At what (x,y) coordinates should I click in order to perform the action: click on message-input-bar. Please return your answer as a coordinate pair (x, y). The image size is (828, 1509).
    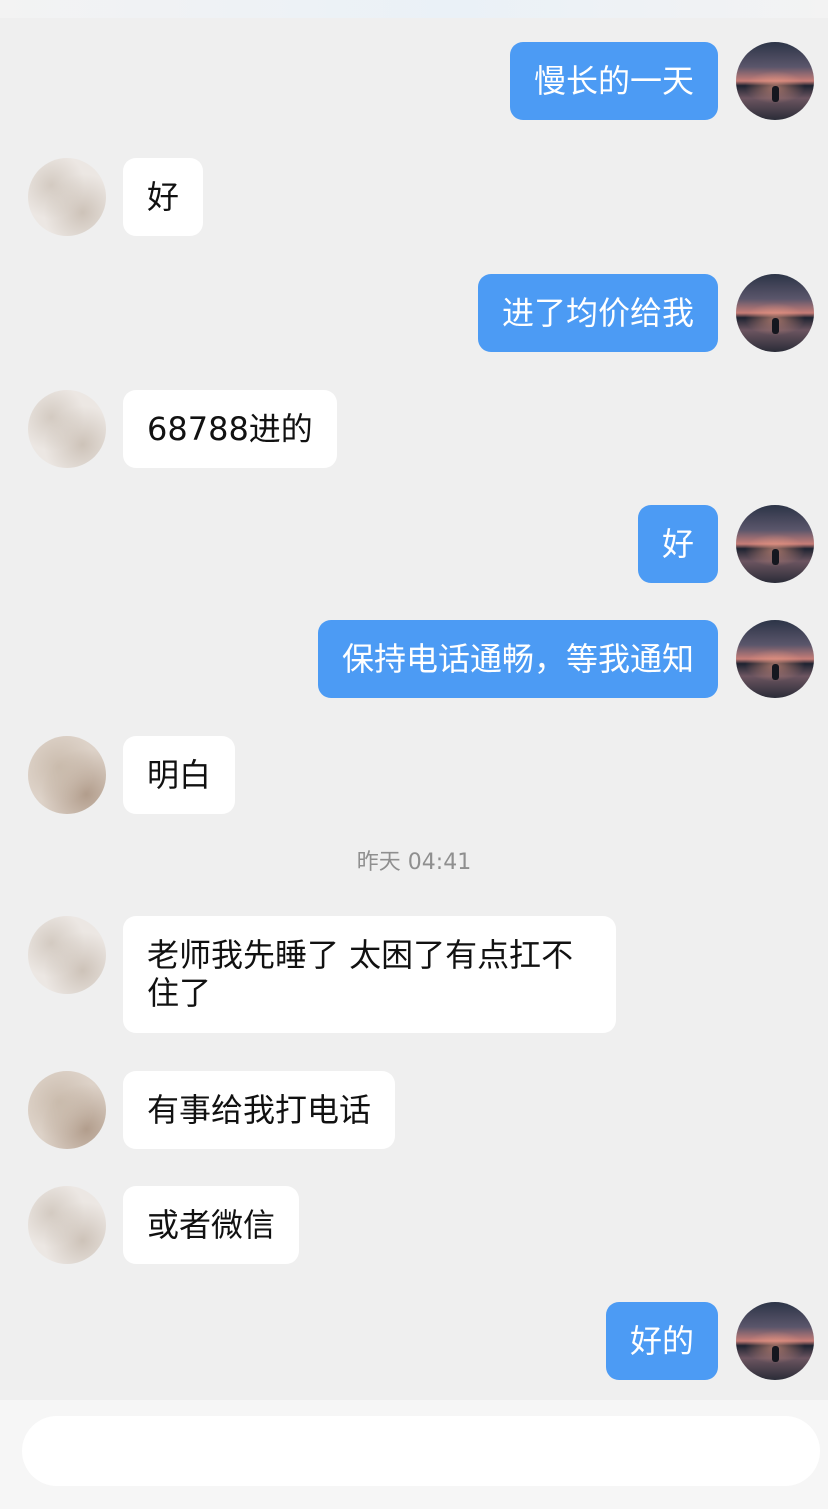
    Looking at the image, I should click on (414, 1454).